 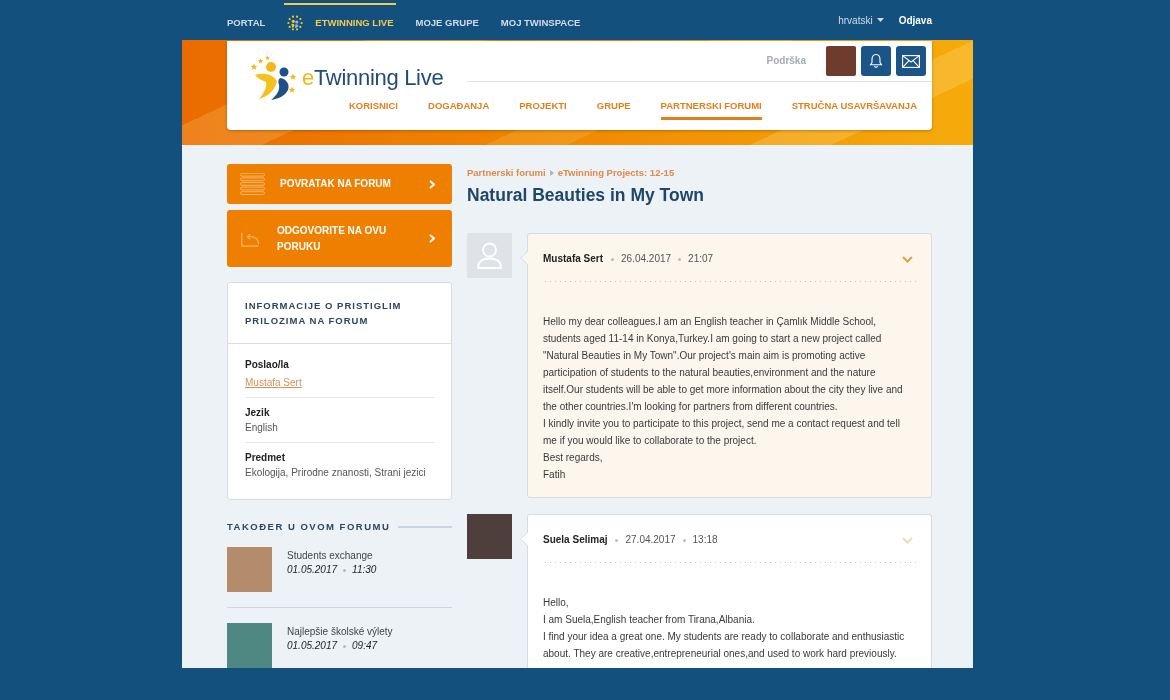 What do you see at coordinates (262, 428) in the screenshot?
I see `field-value: English` at bounding box center [262, 428].